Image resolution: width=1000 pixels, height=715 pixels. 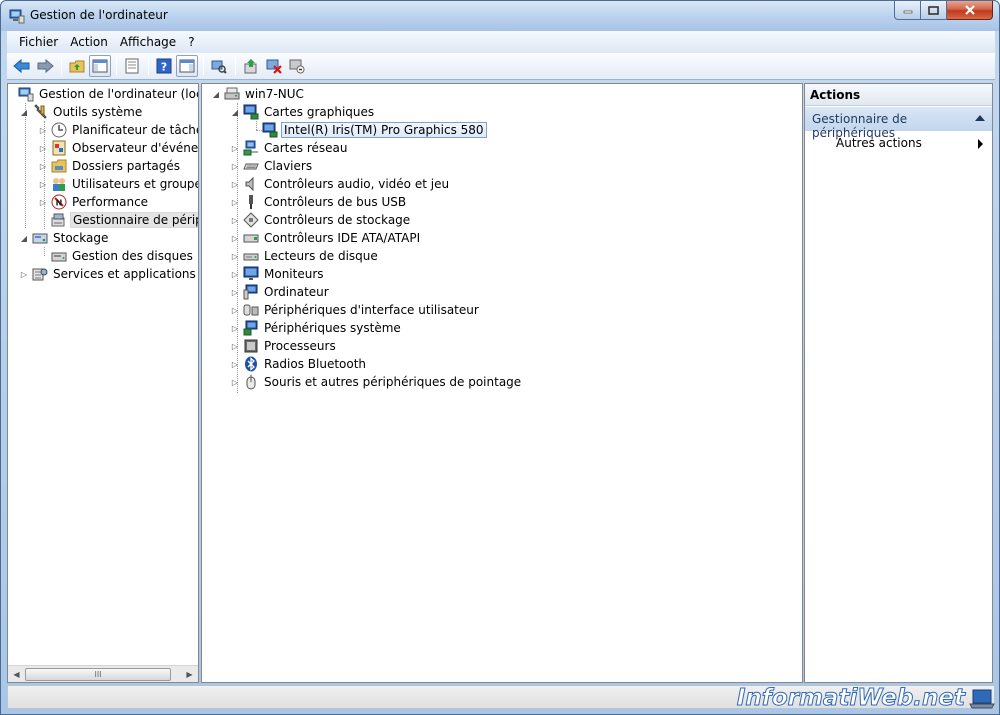 I want to click on close-button, so click(x=970, y=10).